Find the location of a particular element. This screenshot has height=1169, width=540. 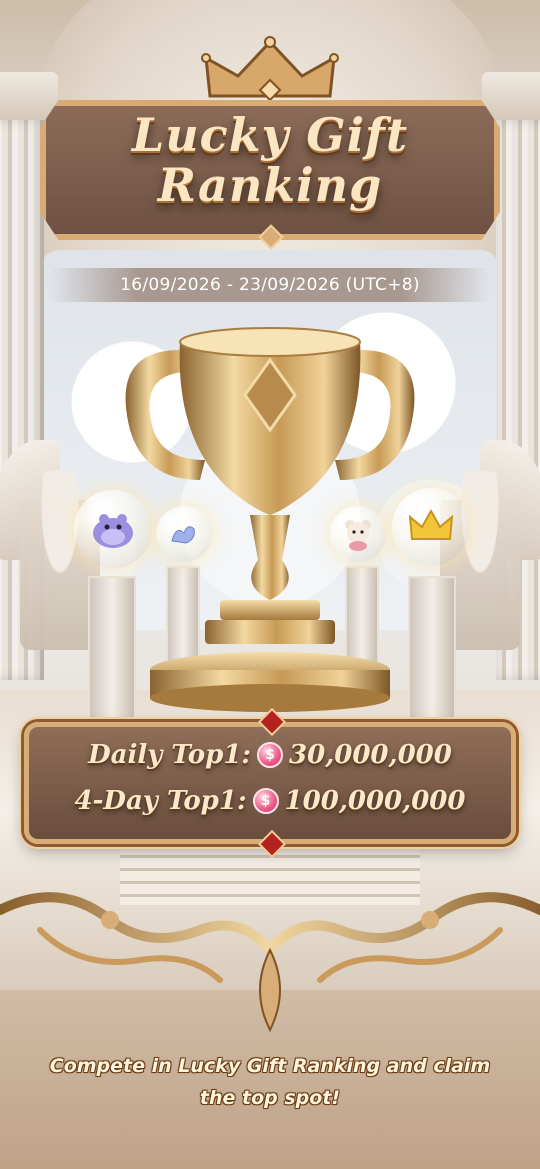

reward-row-daily: Daily Top1: $ 30,000,000 is located at coordinates (270, 755).